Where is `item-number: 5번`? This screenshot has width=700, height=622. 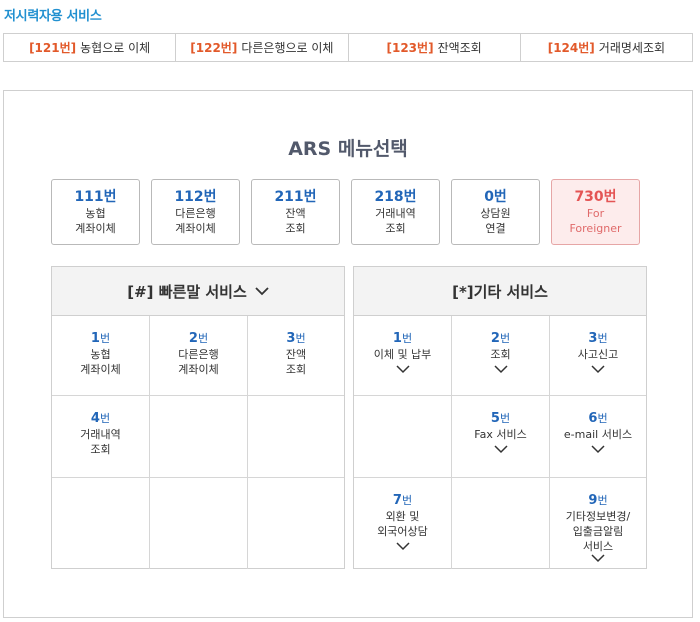
item-number: 5번 is located at coordinates (500, 418).